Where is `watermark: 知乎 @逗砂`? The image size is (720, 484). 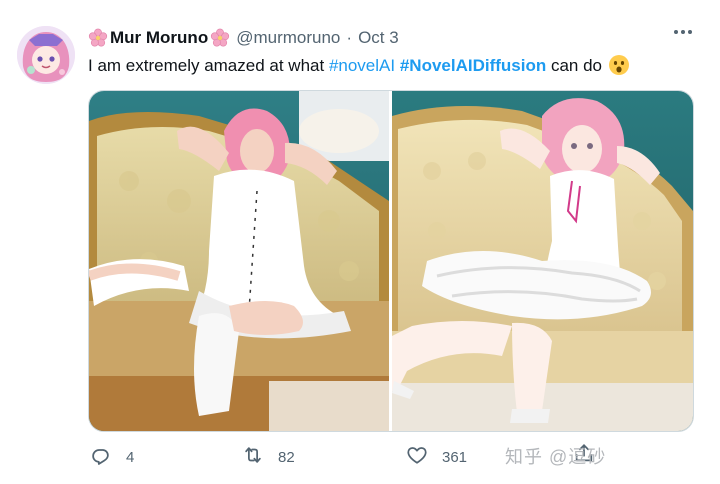
watermark: 知乎 @逗砂 is located at coordinates (556, 457).